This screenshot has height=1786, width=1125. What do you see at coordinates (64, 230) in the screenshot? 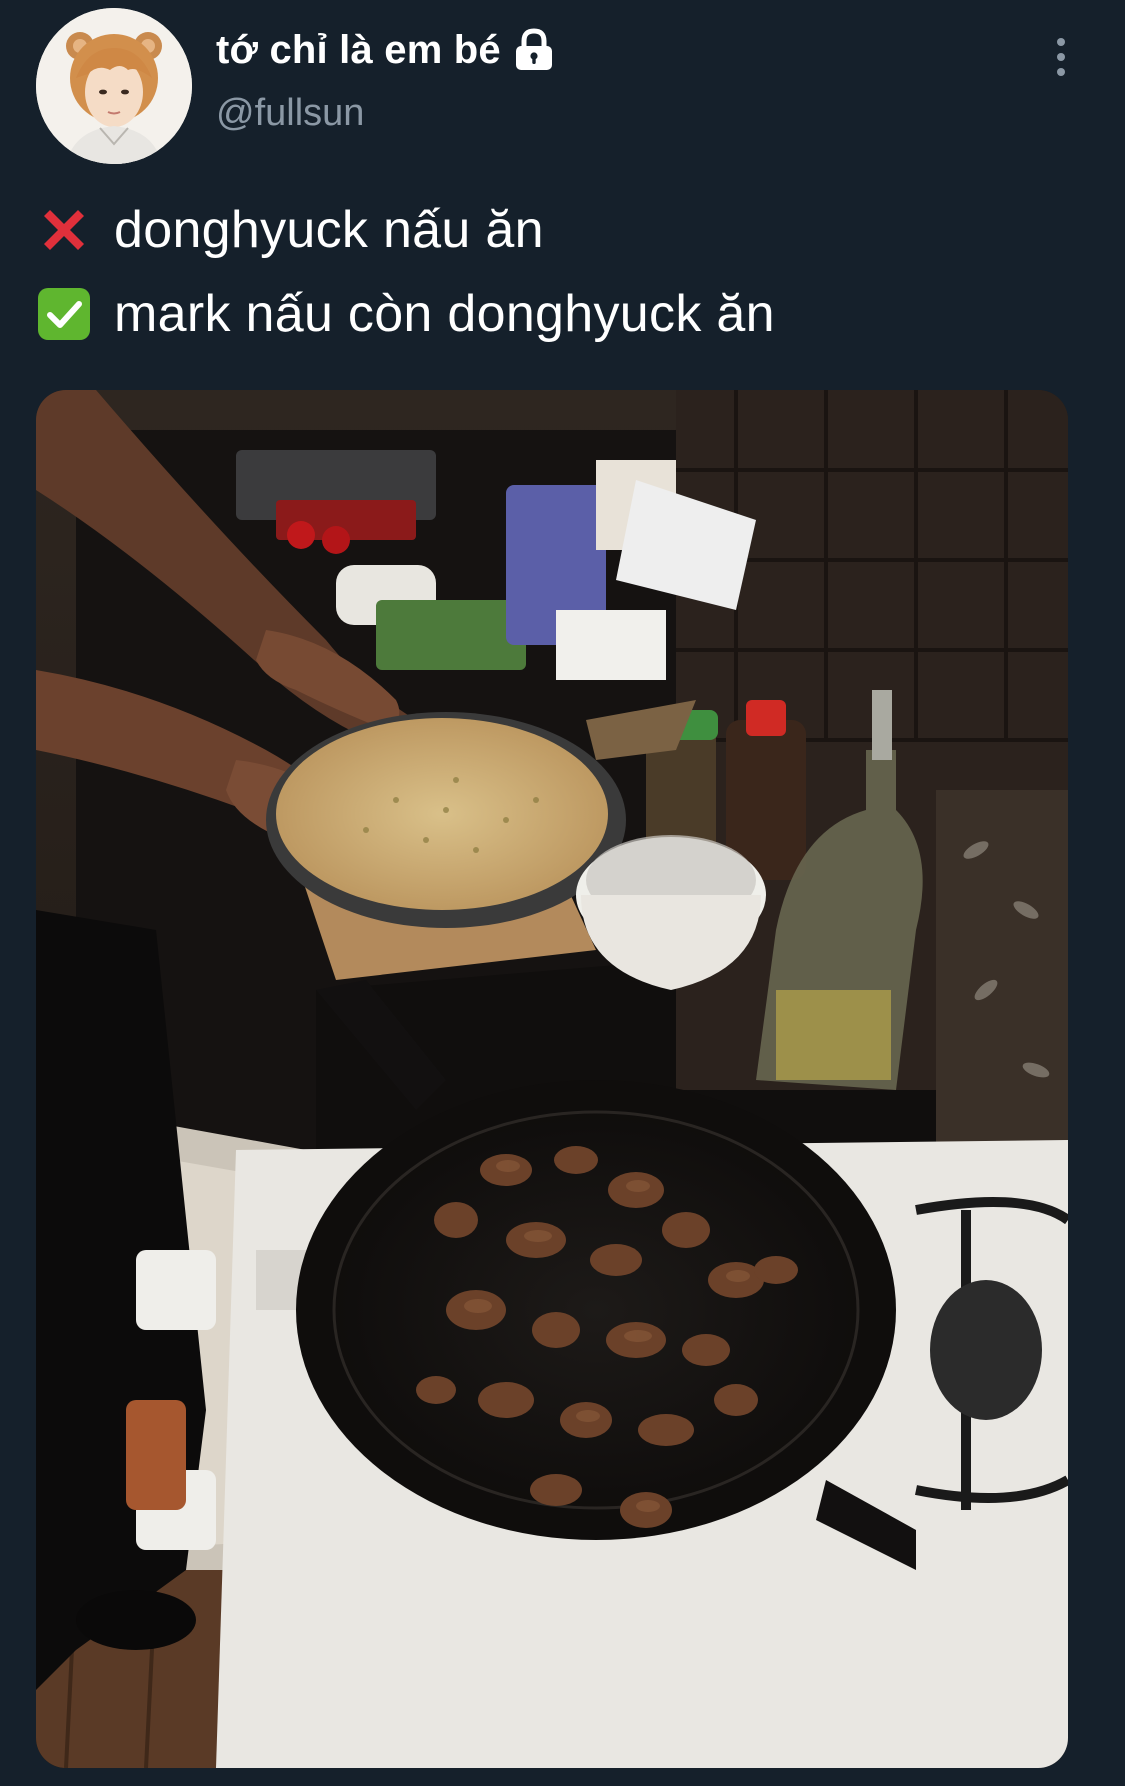
I see `cross-mark-emoji-icon` at bounding box center [64, 230].